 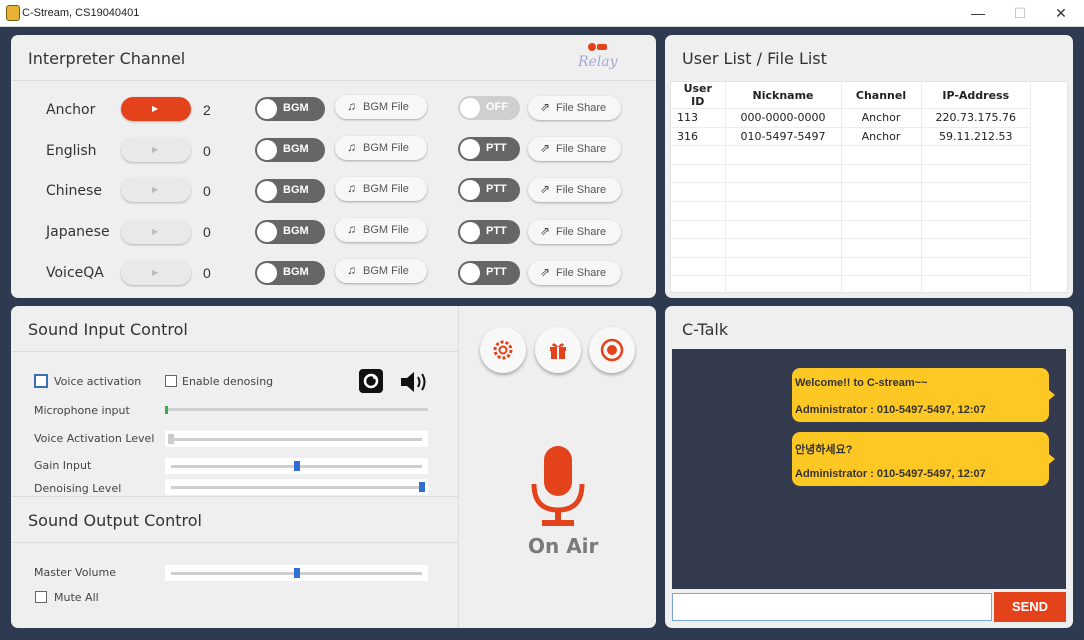 I want to click on bgm-toggle-chinese: BGM, so click(x=290, y=191).